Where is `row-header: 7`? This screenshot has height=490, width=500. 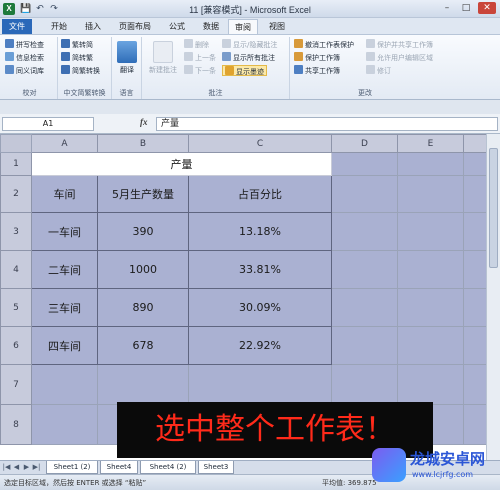 row-header: 7 is located at coordinates (16, 384).